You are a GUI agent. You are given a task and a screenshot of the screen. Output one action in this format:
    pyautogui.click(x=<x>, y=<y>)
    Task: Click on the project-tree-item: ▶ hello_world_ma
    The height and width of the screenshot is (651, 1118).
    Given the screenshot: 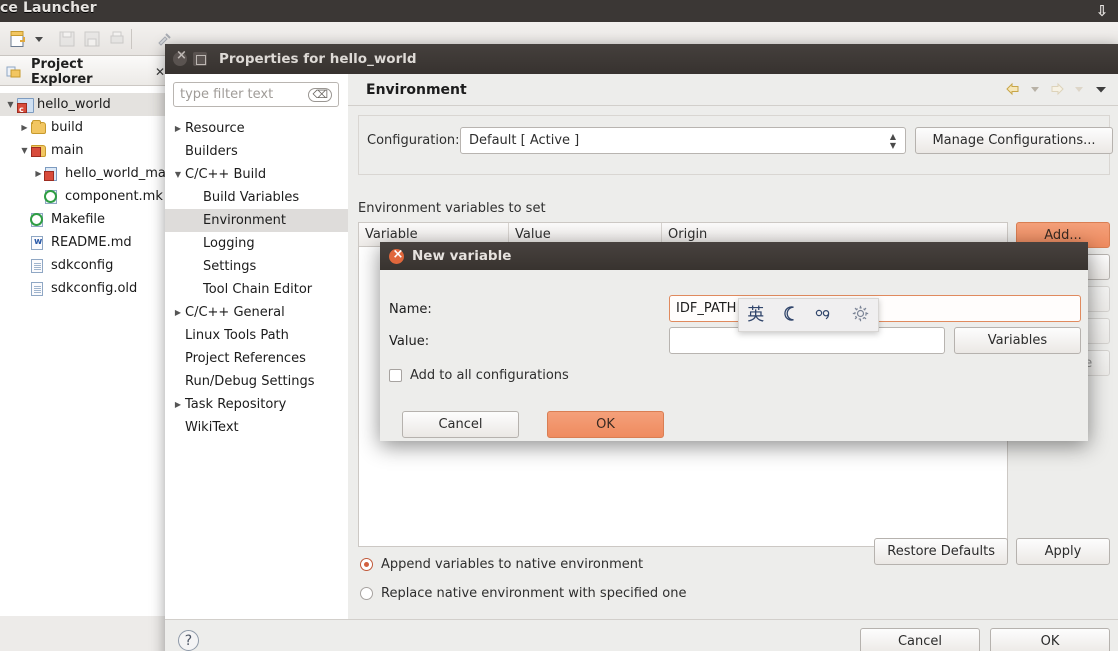 What is the action you would take?
    pyautogui.click(x=82, y=173)
    